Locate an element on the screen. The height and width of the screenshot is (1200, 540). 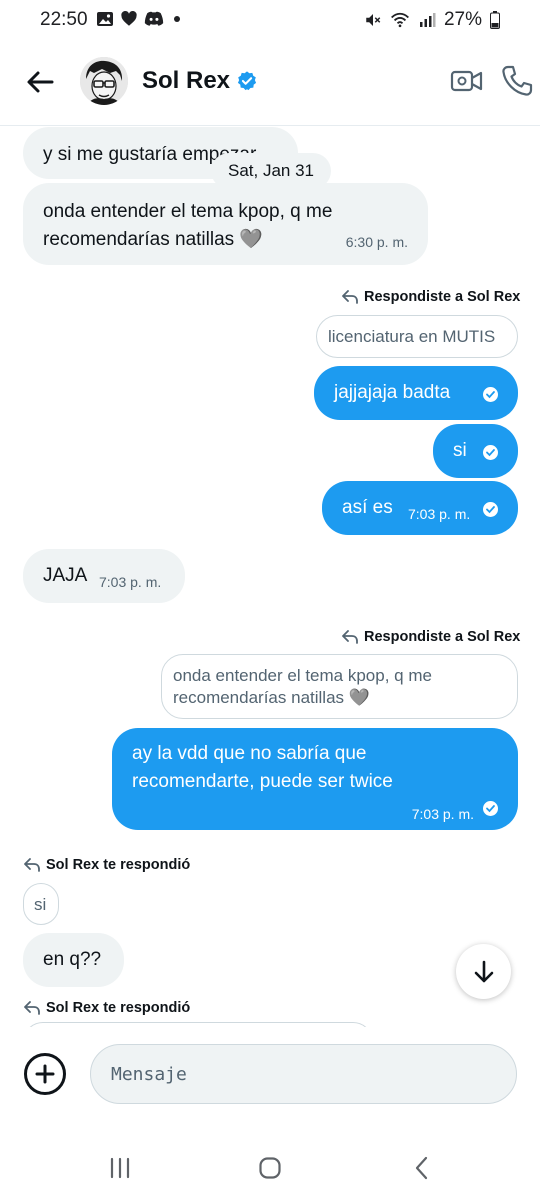
notification-dot-icon is located at coordinates (177, 19).